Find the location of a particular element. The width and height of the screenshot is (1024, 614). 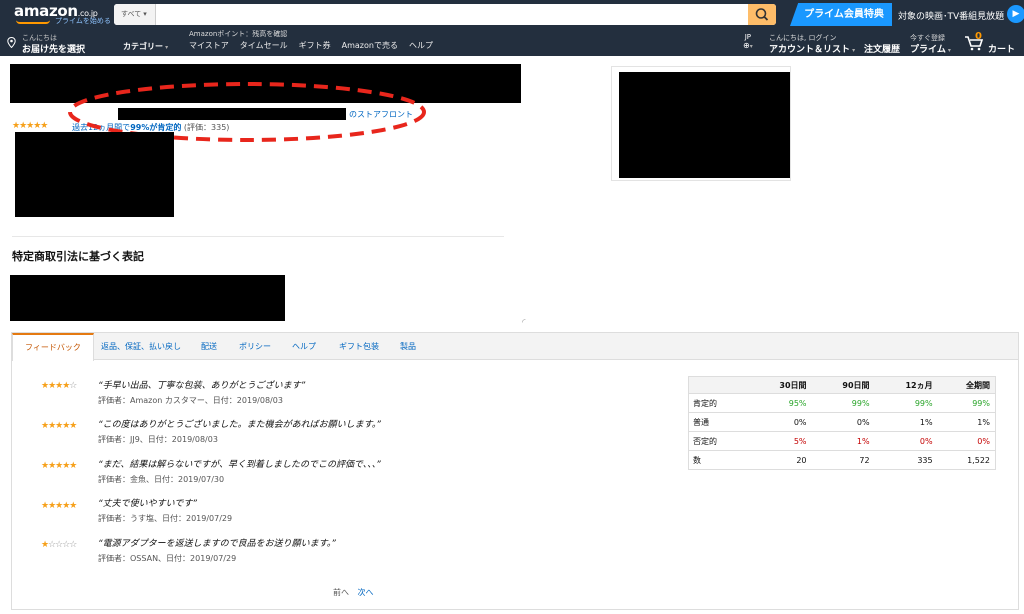

nav-link-my-store: マイストア is located at coordinates (209, 45).